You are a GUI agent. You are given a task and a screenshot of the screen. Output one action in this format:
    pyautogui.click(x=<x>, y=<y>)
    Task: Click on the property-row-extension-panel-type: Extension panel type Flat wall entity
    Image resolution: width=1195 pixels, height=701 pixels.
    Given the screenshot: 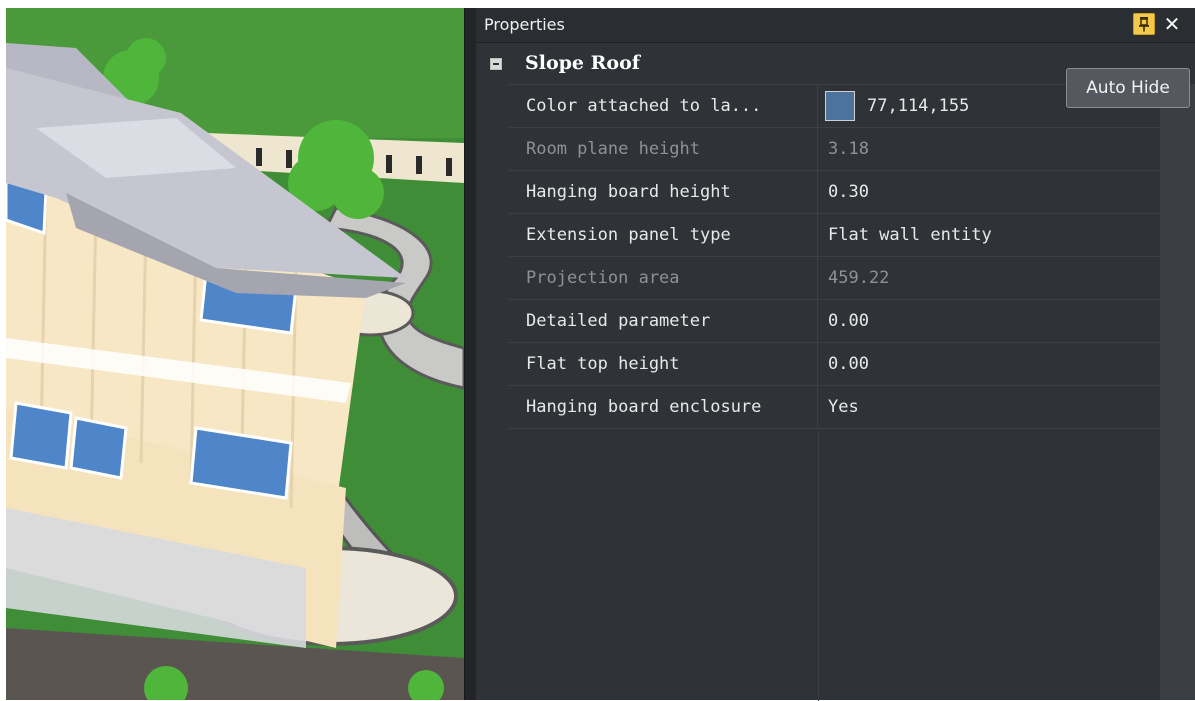 What is the action you would take?
    pyautogui.click(x=834, y=235)
    